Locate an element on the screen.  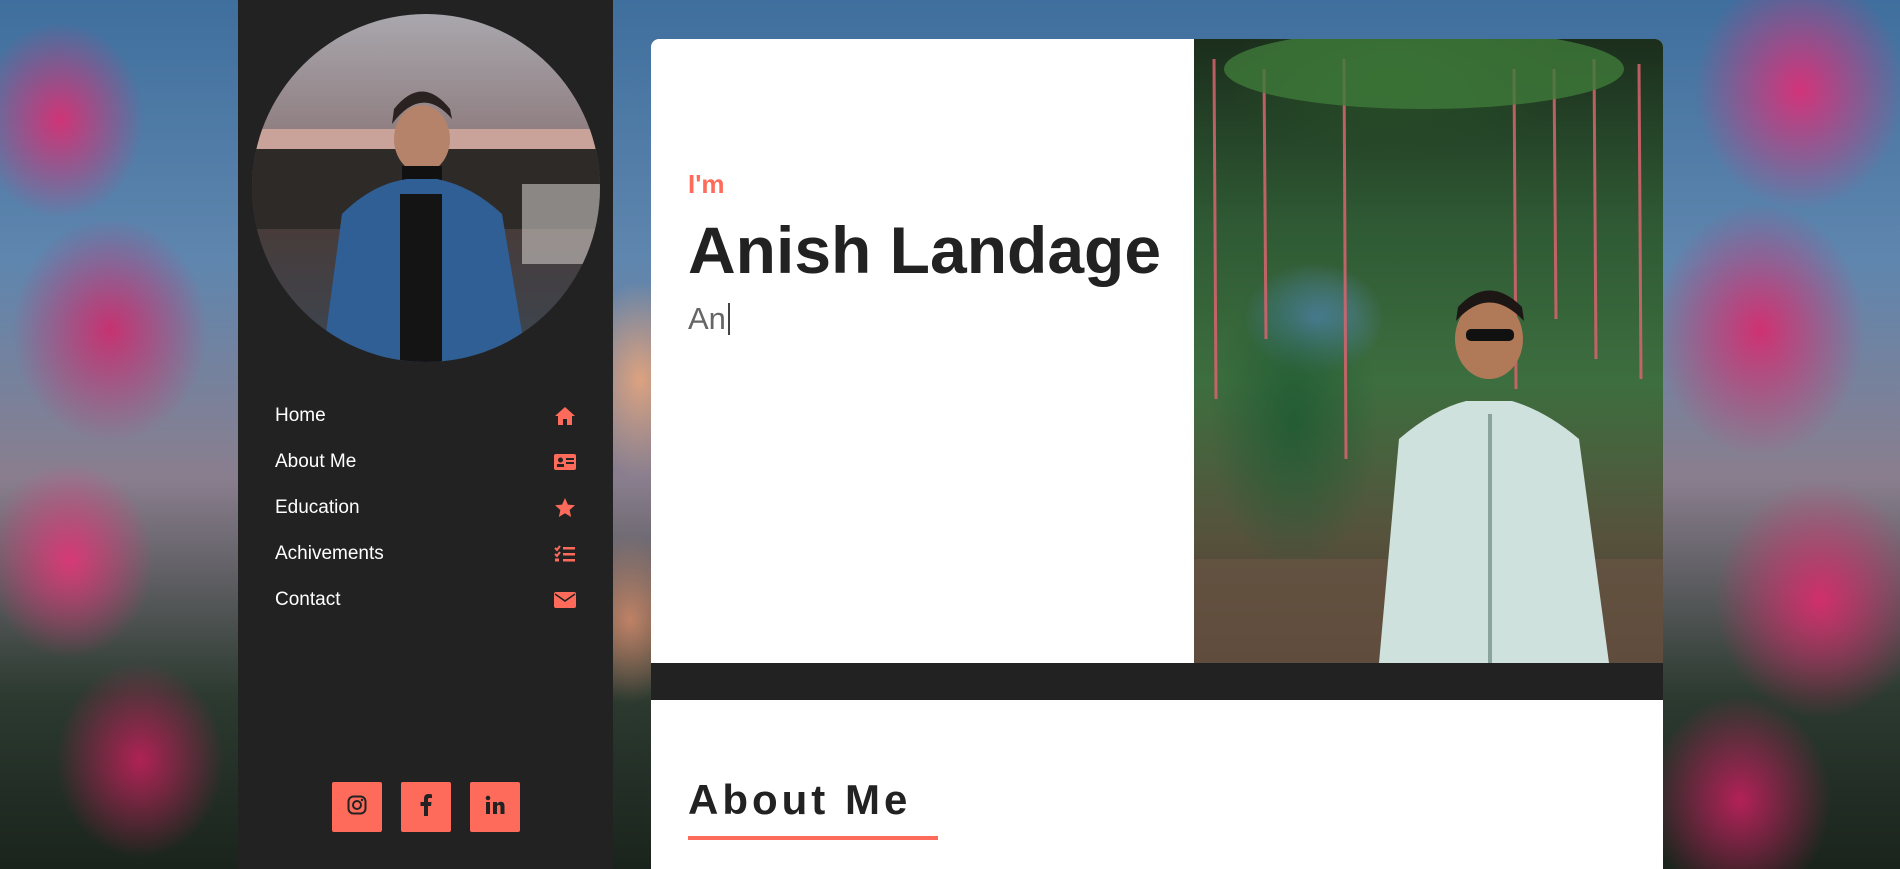
section-divider is located at coordinates (1157, 681).